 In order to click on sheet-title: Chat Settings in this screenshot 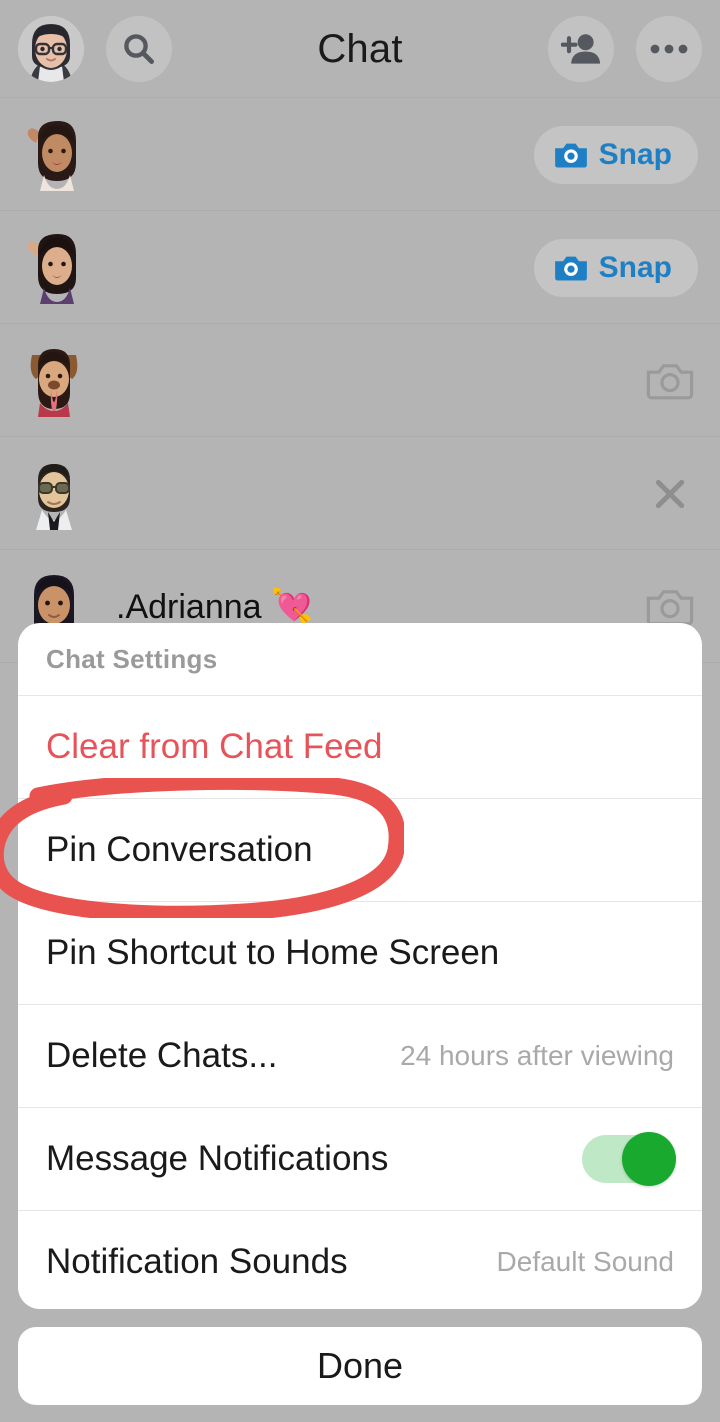, I will do `click(132, 658)`.